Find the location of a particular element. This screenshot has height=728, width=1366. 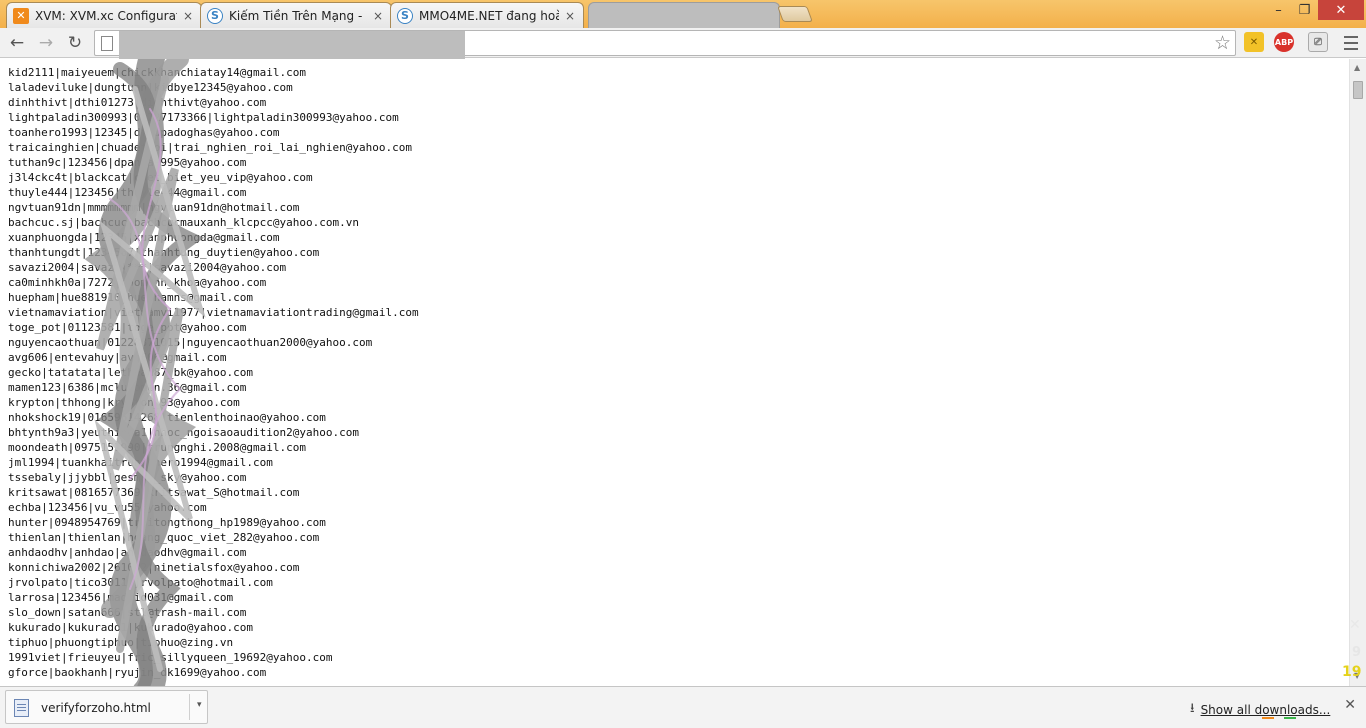

tab-title: XVM: XVM.xc Configuratio is located at coordinates (106, 15).